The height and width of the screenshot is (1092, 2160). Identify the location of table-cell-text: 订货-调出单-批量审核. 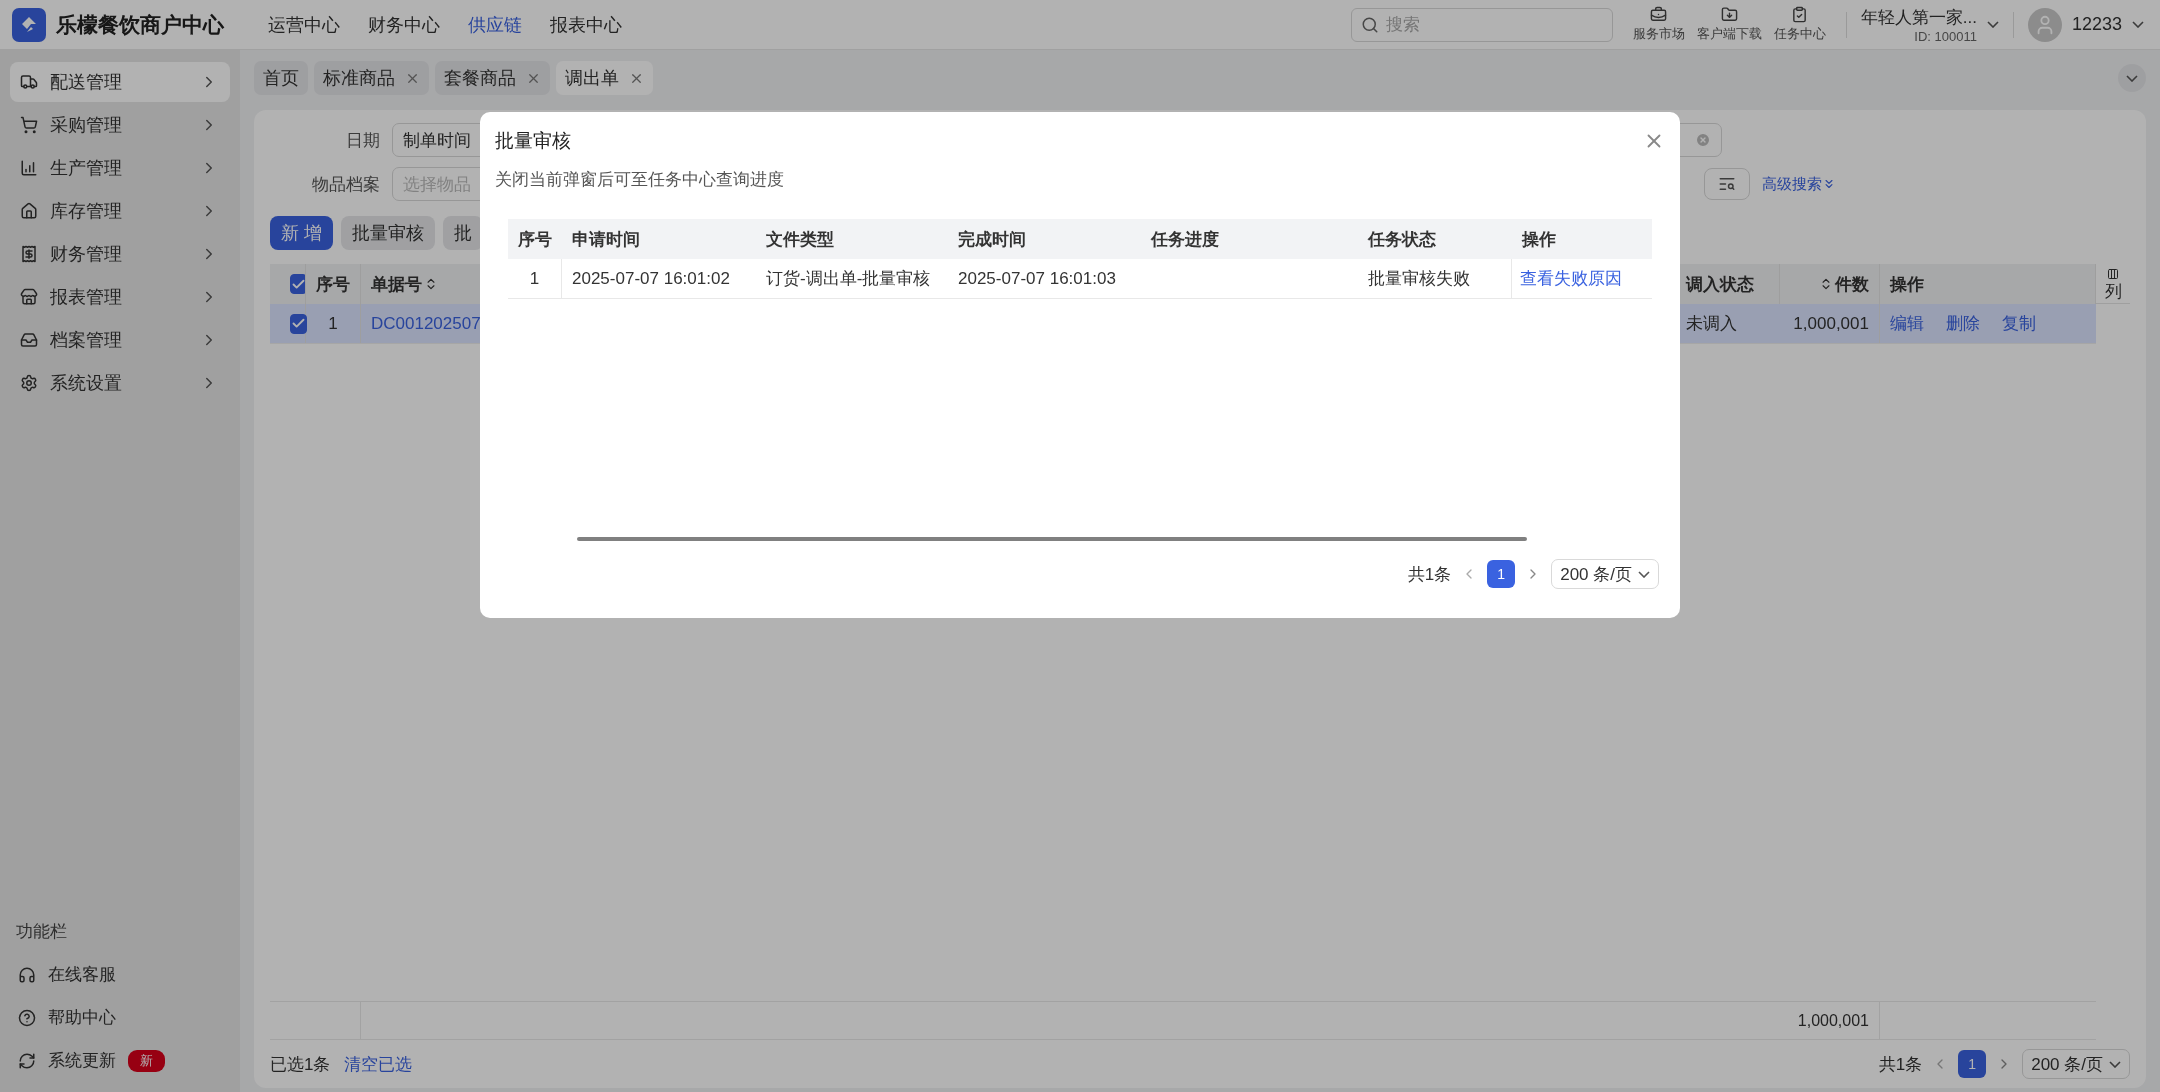
(848, 279).